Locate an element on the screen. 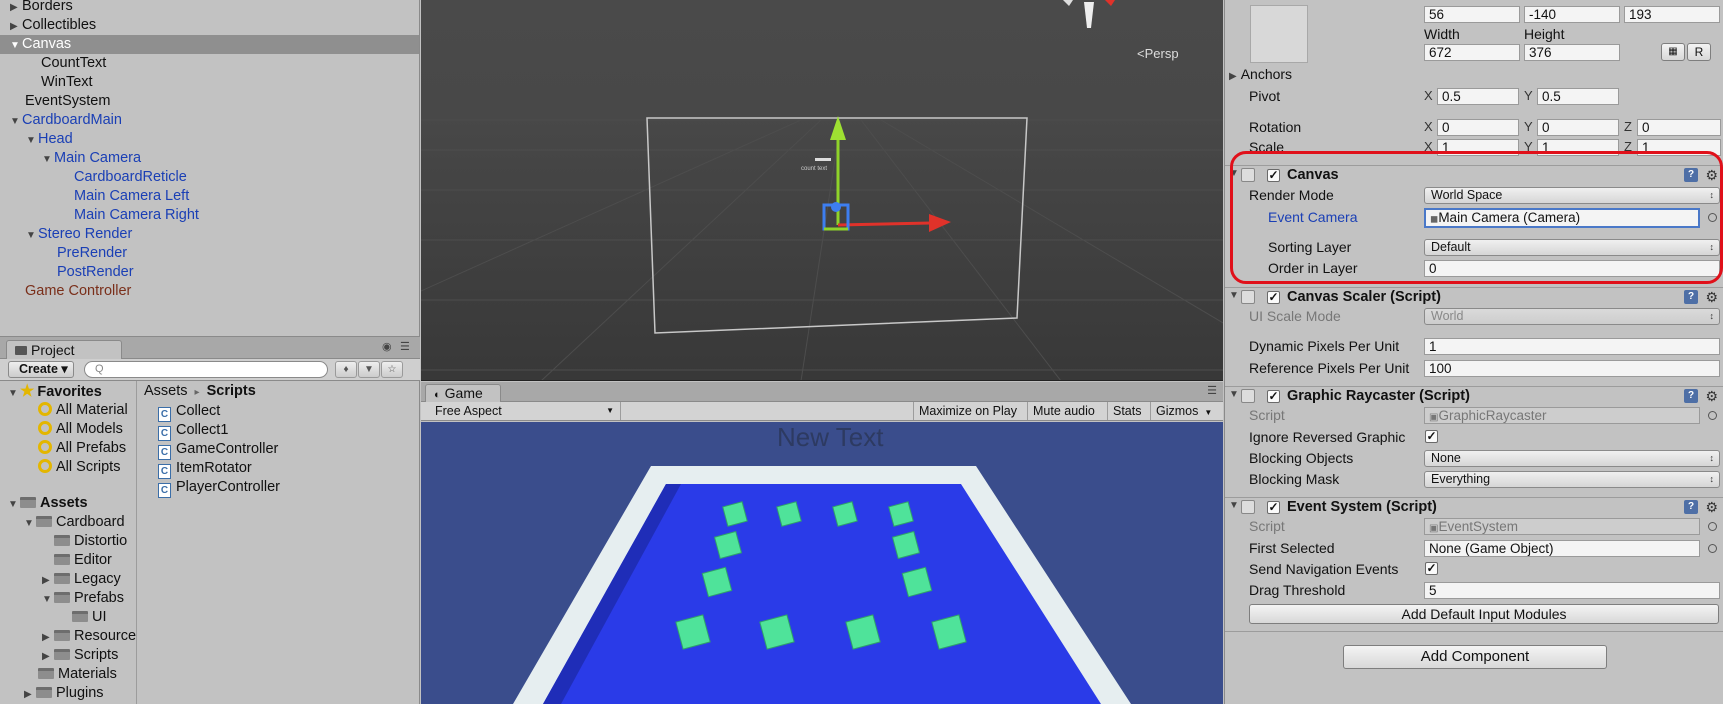 Image resolution: width=1723 pixels, height=704 pixels. filter-by-type-icon: ♦ is located at coordinates (346, 369).